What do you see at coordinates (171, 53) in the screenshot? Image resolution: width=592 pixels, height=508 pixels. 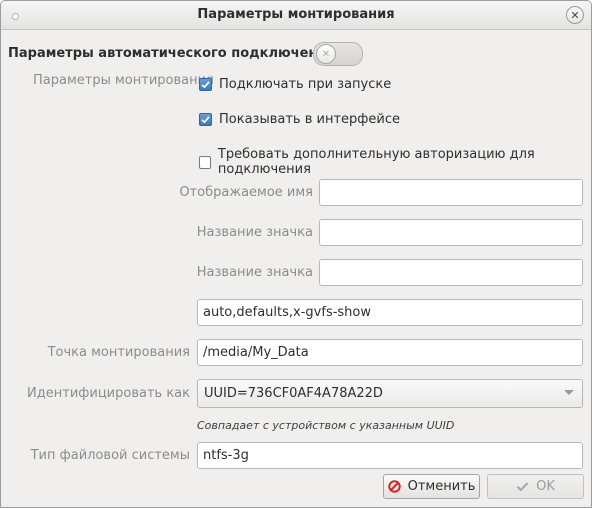 I see `auto-mount-heading: Параметры автоматического подключения` at bounding box center [171, 53].